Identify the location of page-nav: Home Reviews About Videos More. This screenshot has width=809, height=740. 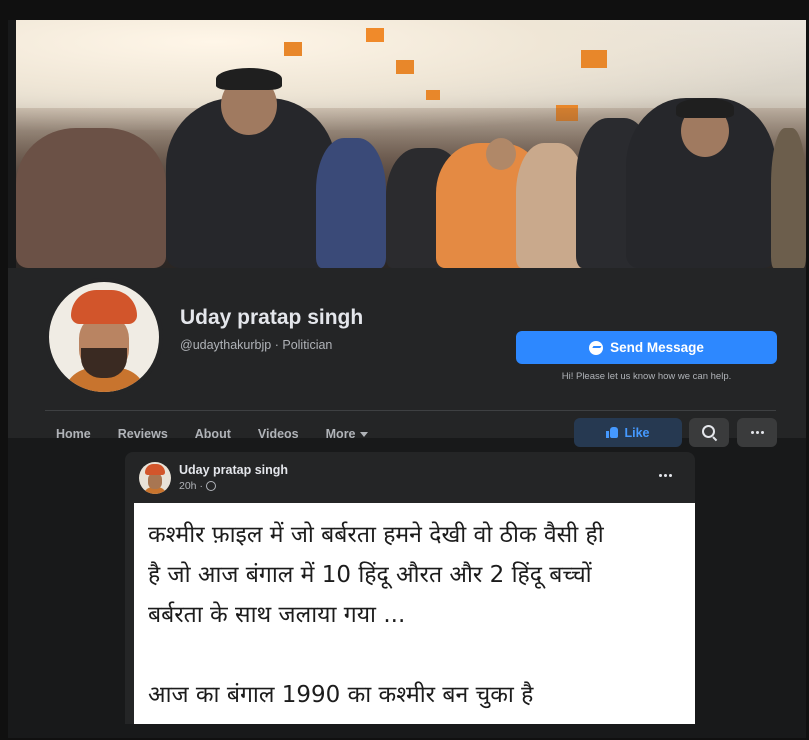
(225, 434).